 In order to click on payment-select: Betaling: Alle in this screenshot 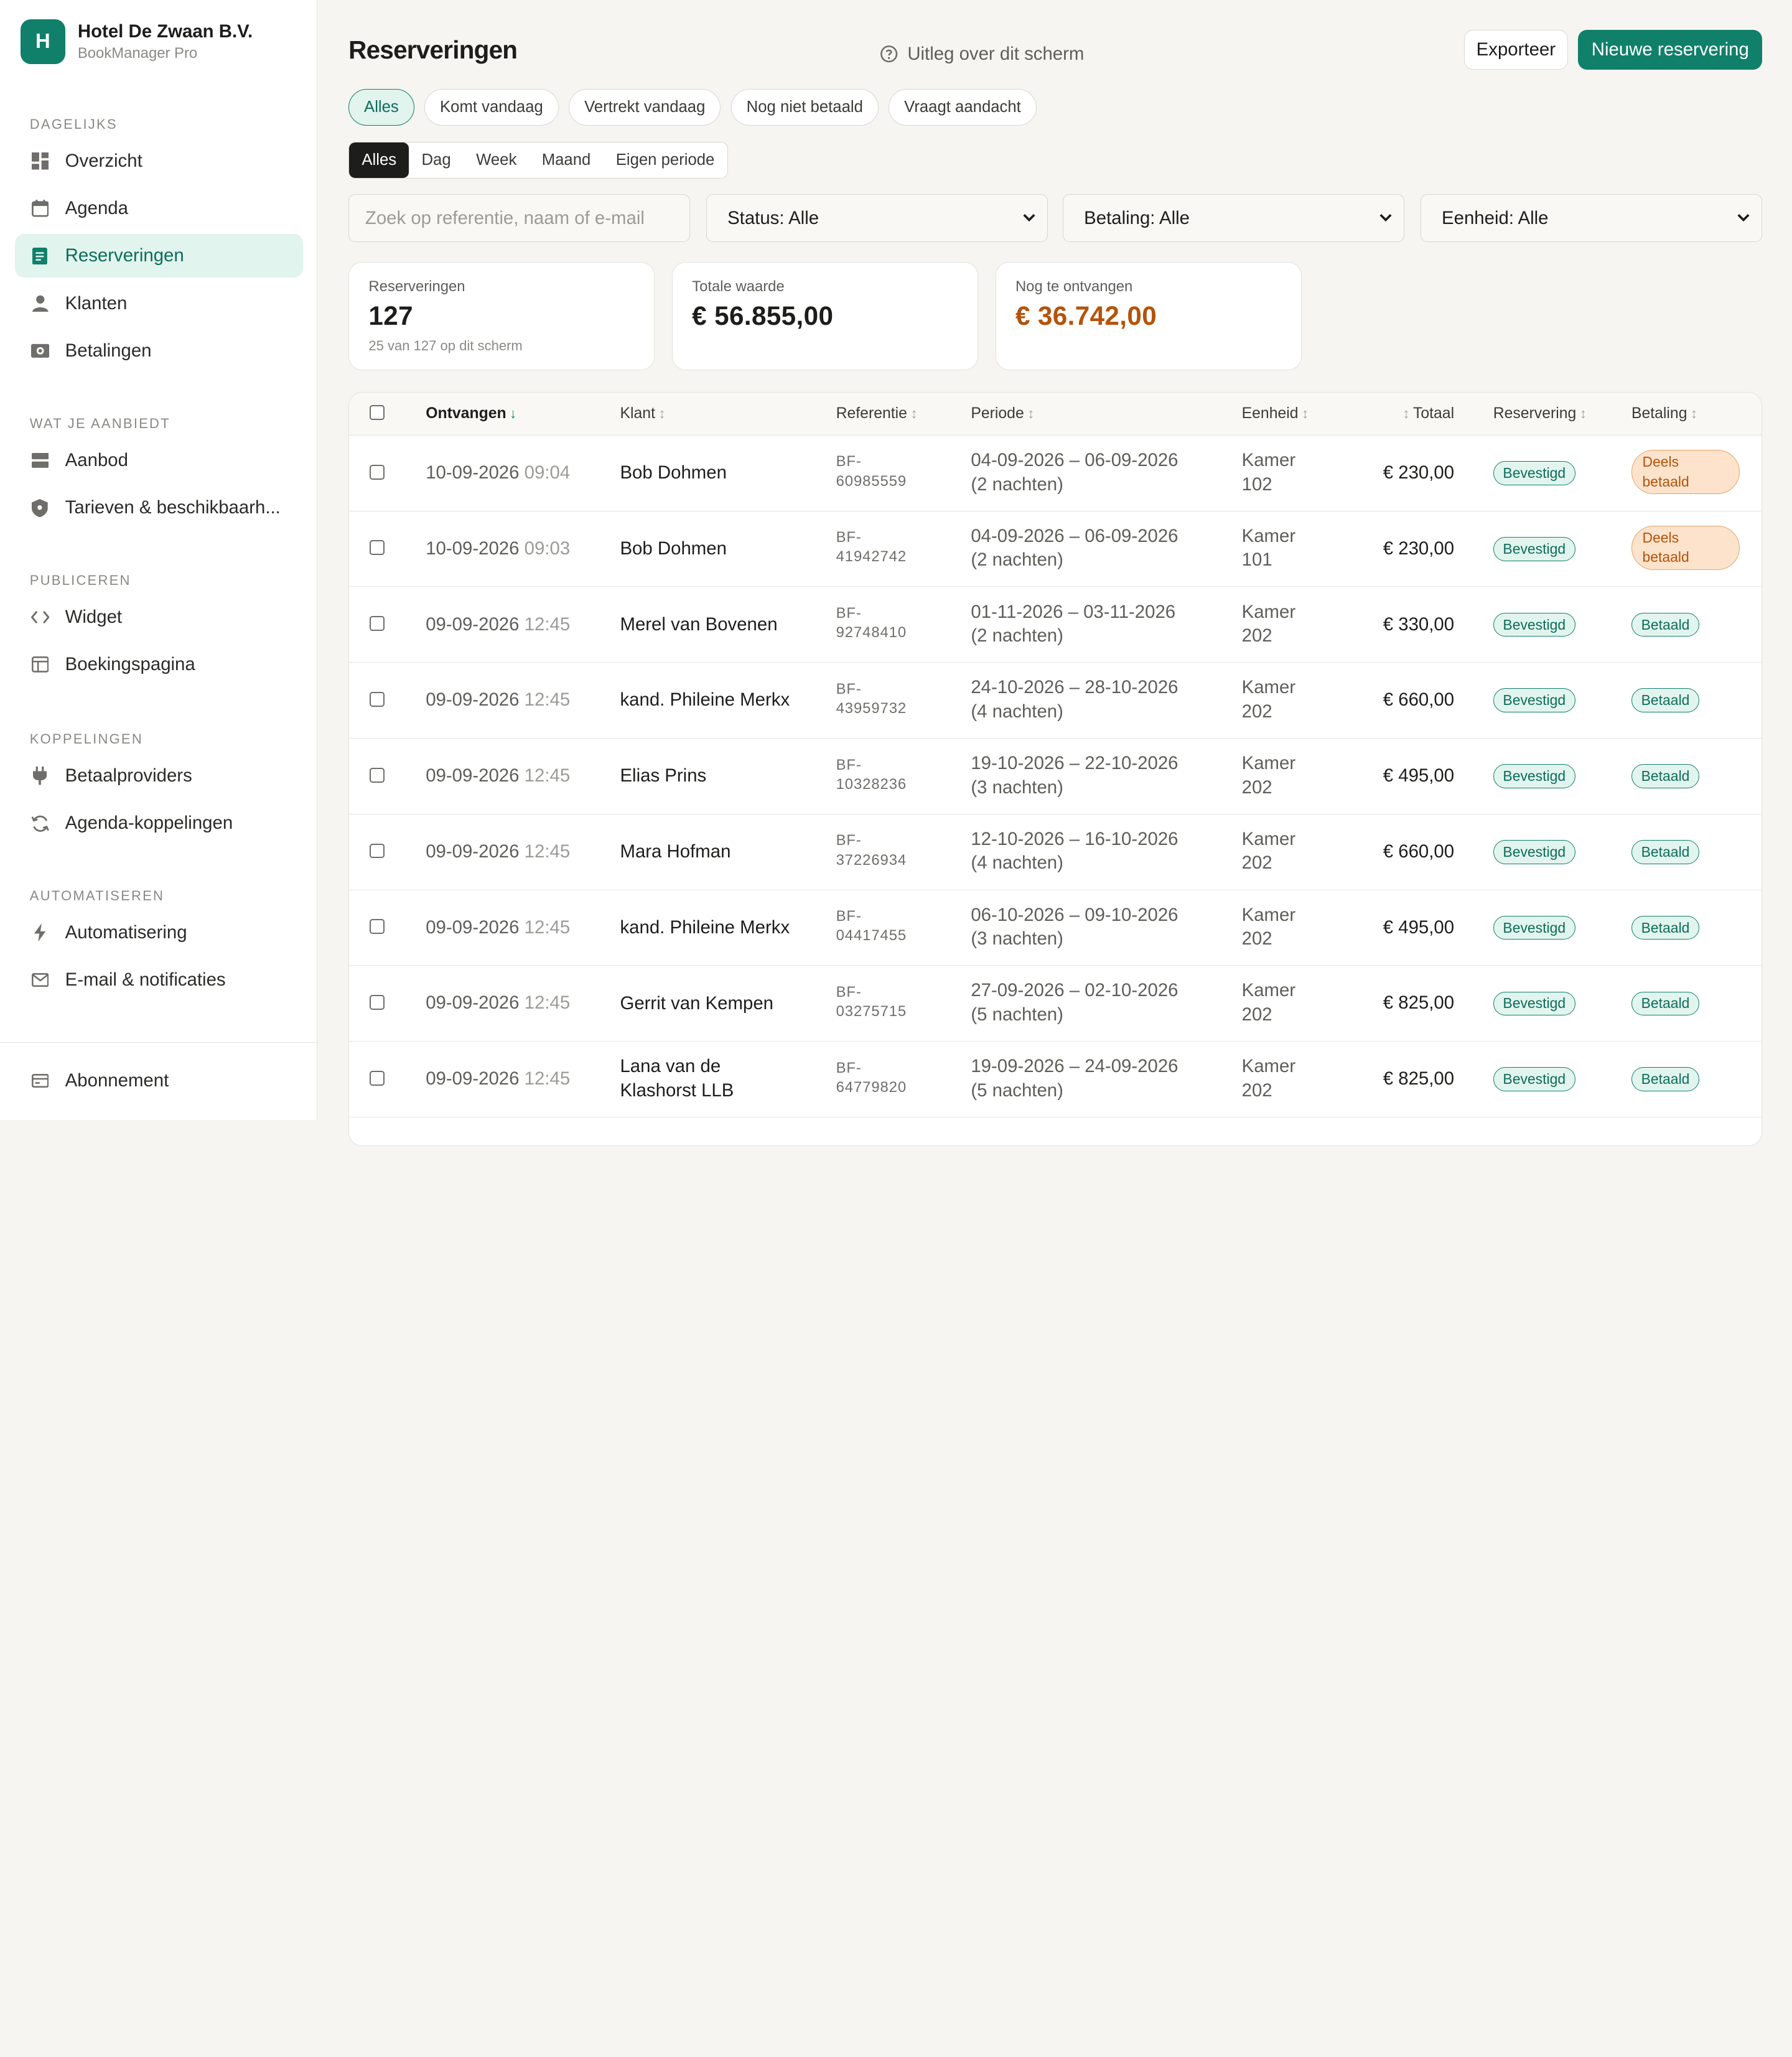, I will do `click(1234, 218)`.